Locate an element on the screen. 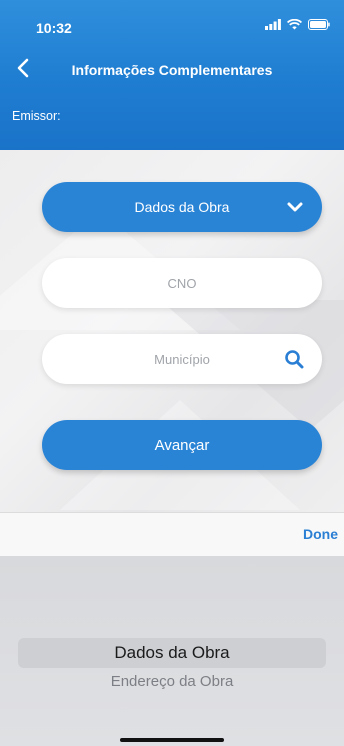  municipio-input: Município is located at coordinates (182, 359).